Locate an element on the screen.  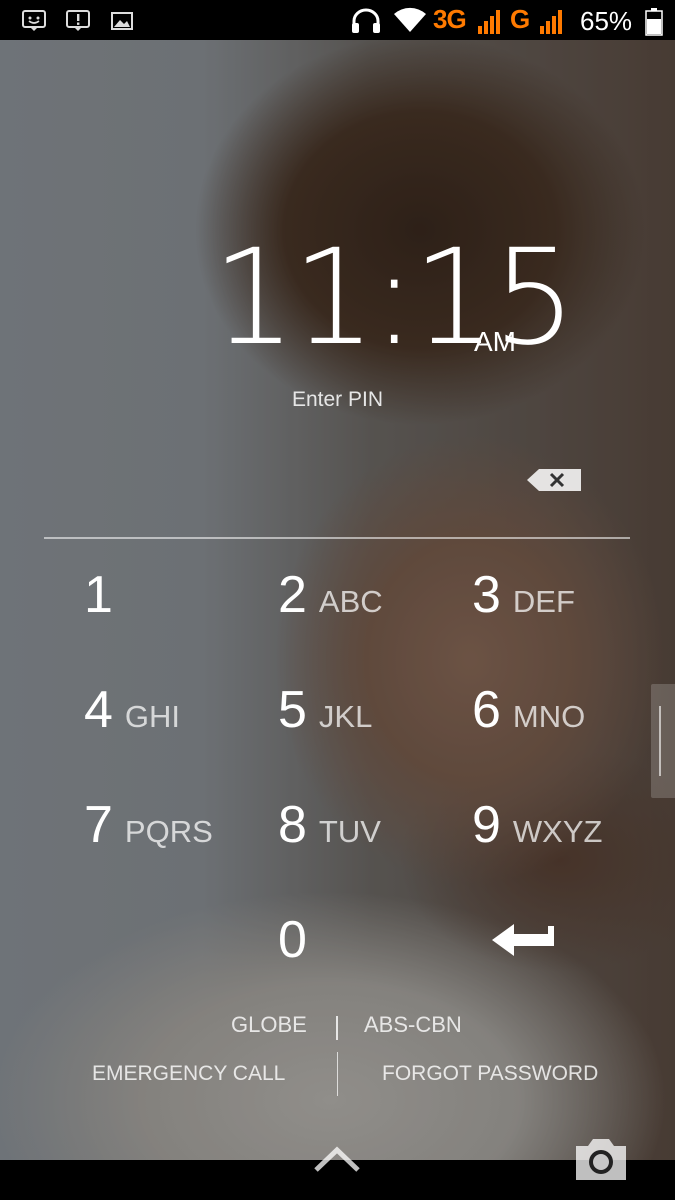
key-digit: 1 is located at coordinates (98, 595).